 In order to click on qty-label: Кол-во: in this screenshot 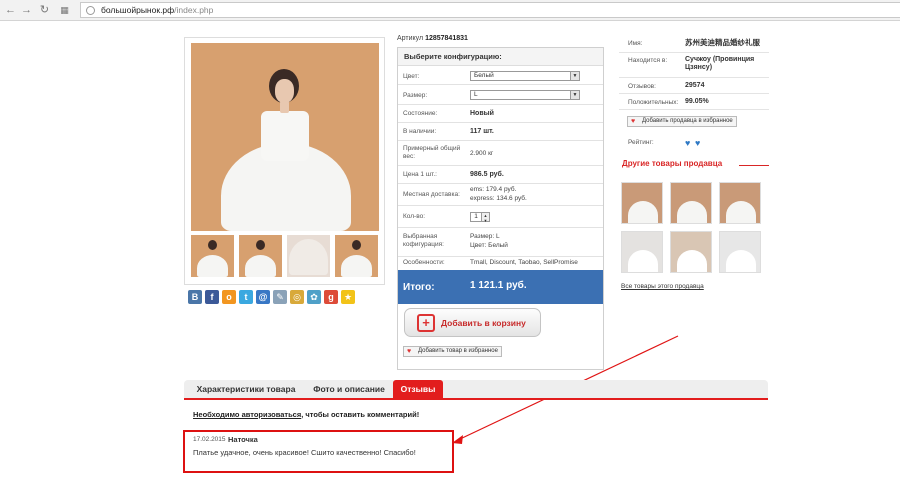, I will do `click(414, 216)`.